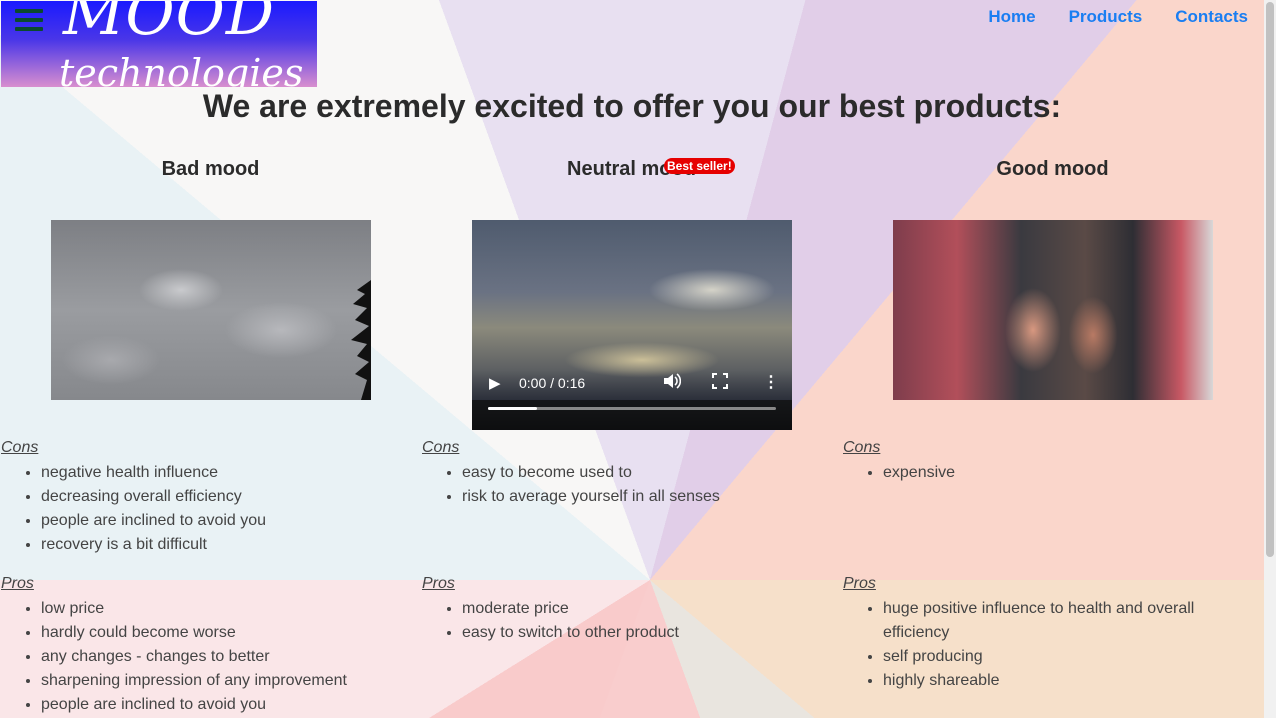 Image resolution: width=1276 pixels, height=718 pixels. I want to click on list-item: decreasing overall efficiency, so click(231, 497).